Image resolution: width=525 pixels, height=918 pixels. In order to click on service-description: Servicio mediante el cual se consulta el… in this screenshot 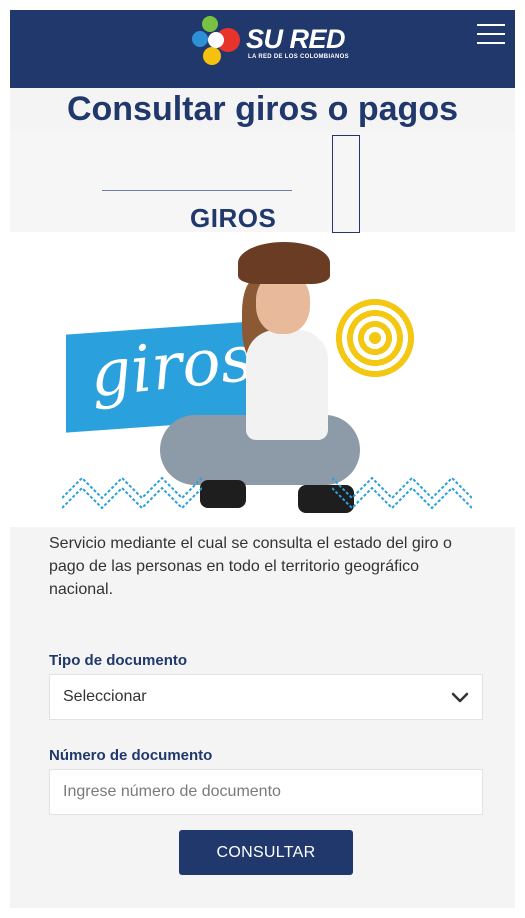, I will do `click(250, 566)`.